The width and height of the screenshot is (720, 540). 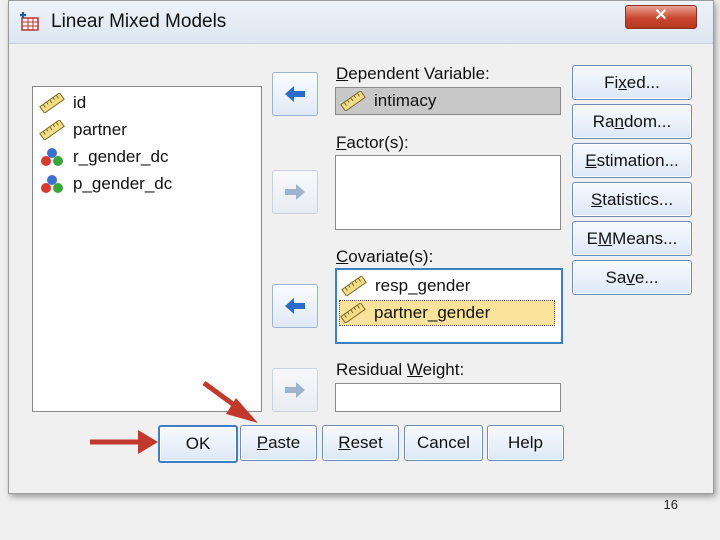 What do you see at coordinates (670, 504) in the screenshot?
I see `page-number: 16` at bounding box center [670, 504].